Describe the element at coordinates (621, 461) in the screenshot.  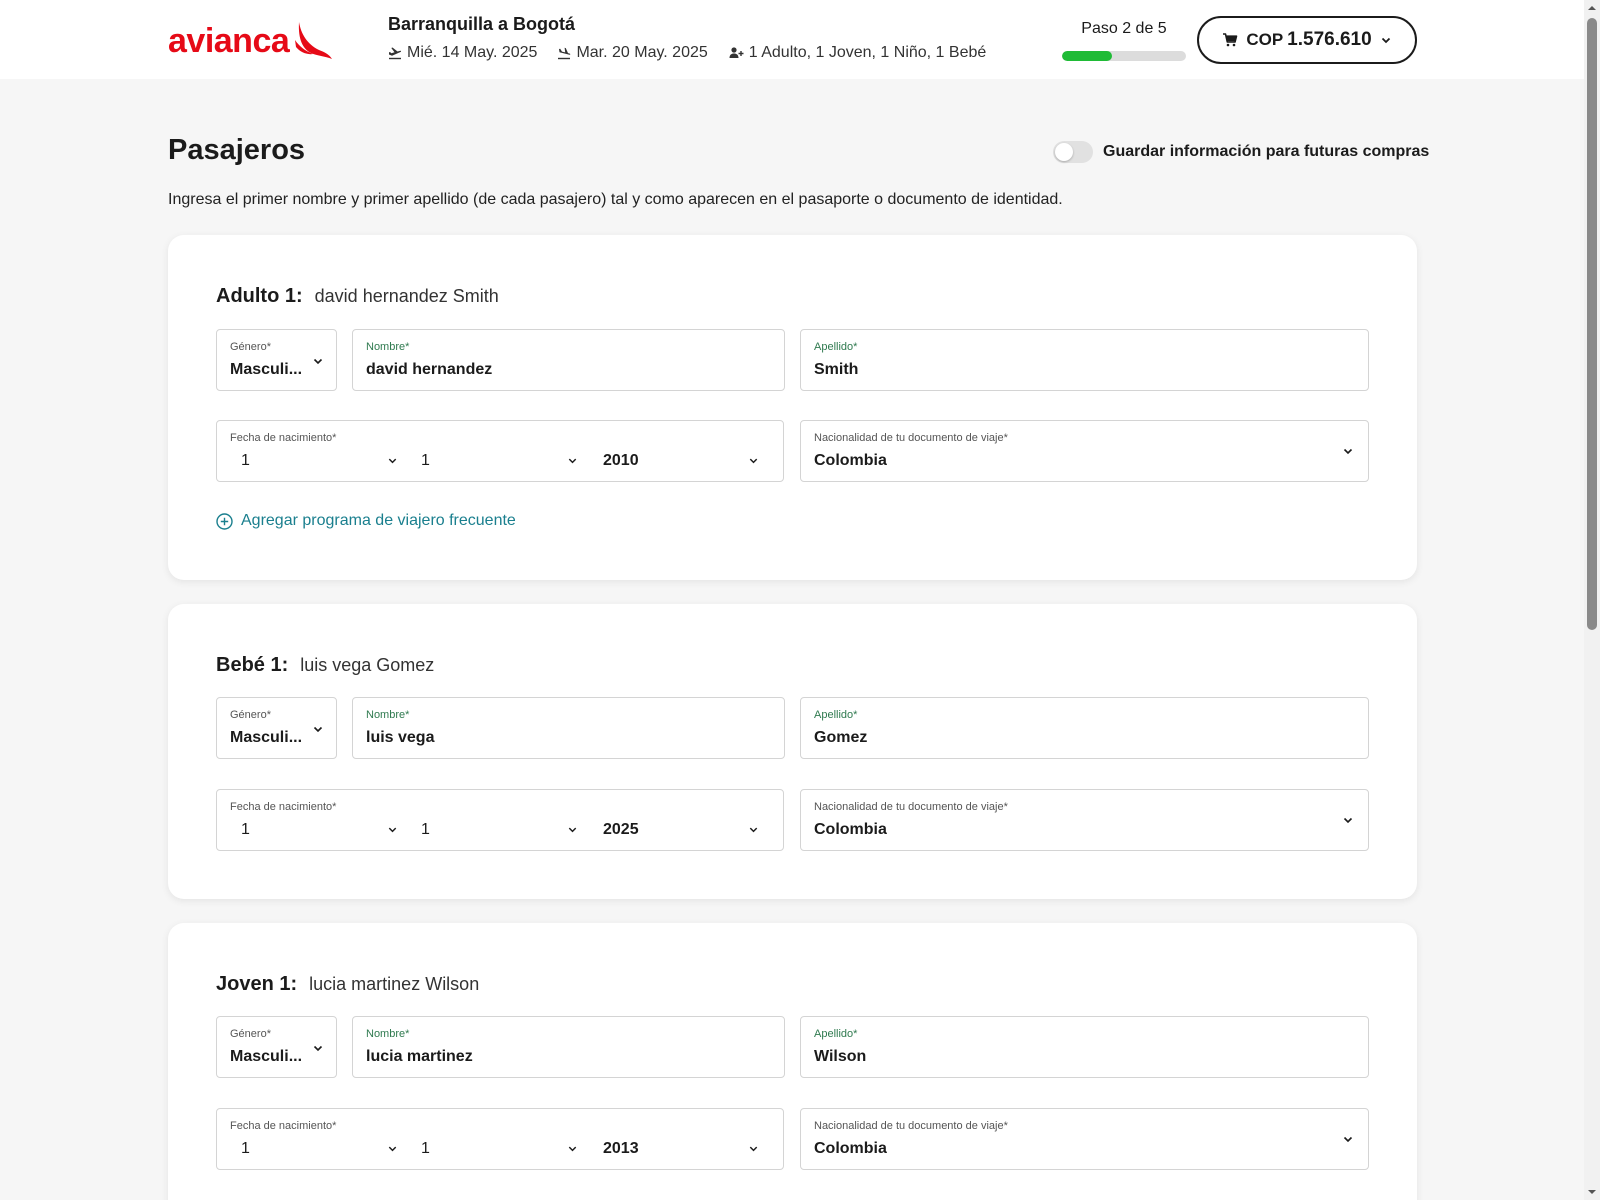
I see `birth-year-value: 2010` at that location.